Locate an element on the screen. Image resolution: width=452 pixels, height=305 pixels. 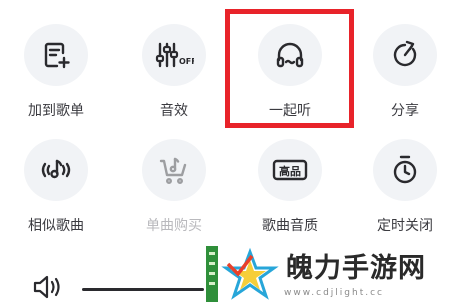
menu-item-label: 歌曲音质 is located at coordinates (290, 226).